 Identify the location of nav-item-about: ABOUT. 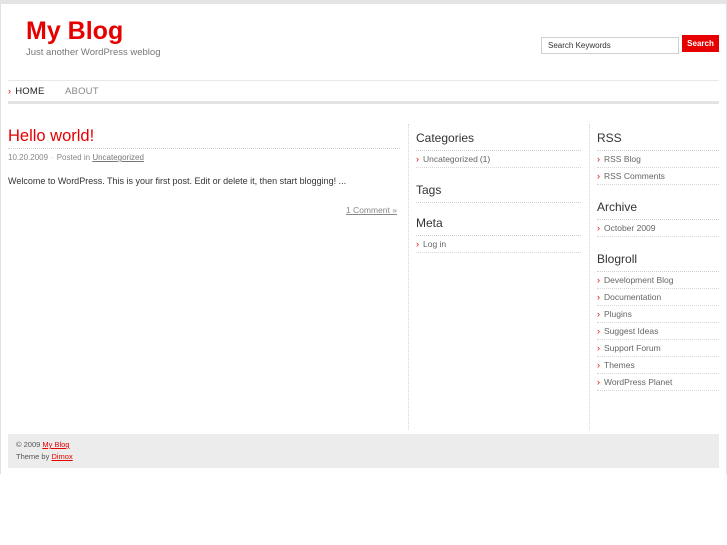
(82, 91).